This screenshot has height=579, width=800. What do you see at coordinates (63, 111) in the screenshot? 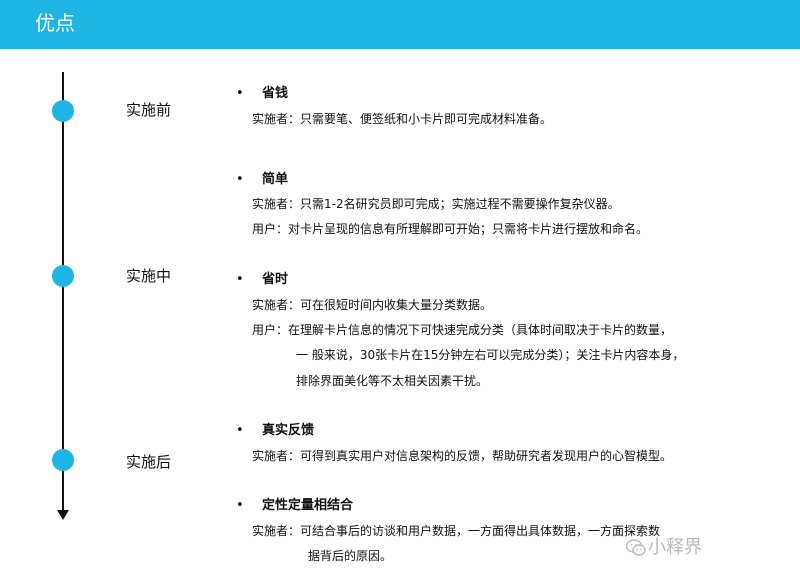
I see `timeline-dot-before` at bounding box center [63, 111].